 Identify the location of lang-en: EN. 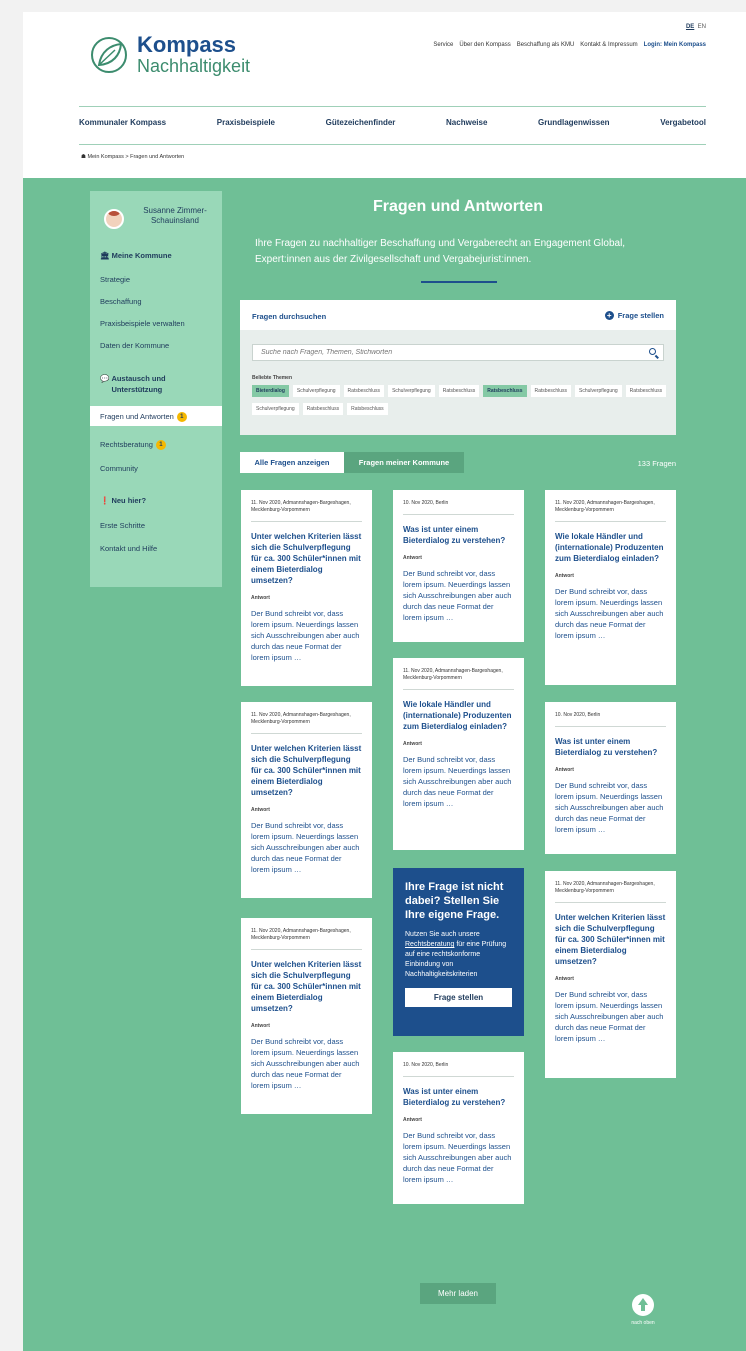
(702, 27).